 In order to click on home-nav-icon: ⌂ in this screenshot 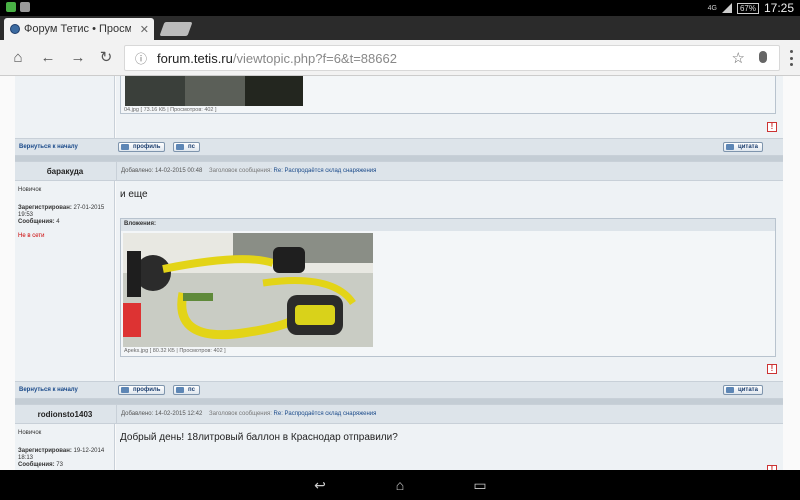, I will do `click(400, 485)`.